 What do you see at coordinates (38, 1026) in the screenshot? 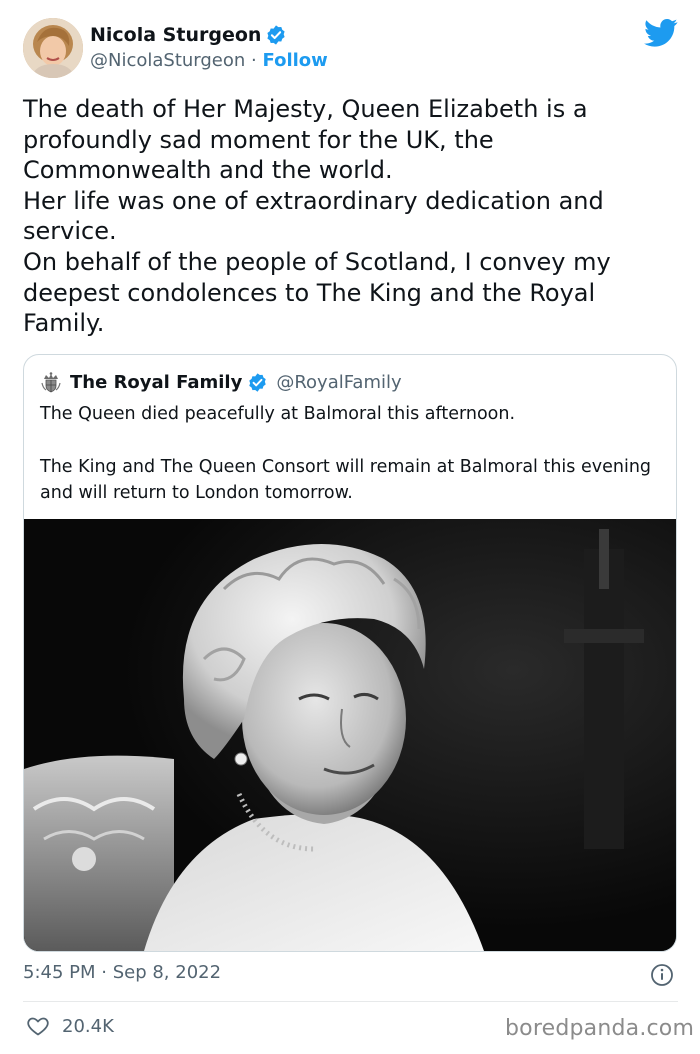
I see `heart-icon` at bounding box center [38, 1026].